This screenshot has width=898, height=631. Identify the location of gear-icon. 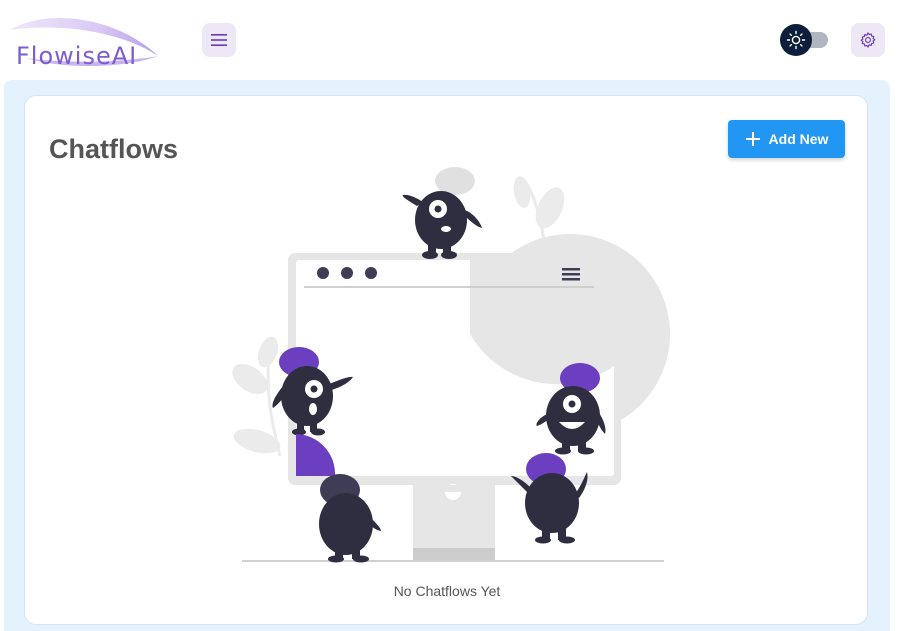
(868, 40).